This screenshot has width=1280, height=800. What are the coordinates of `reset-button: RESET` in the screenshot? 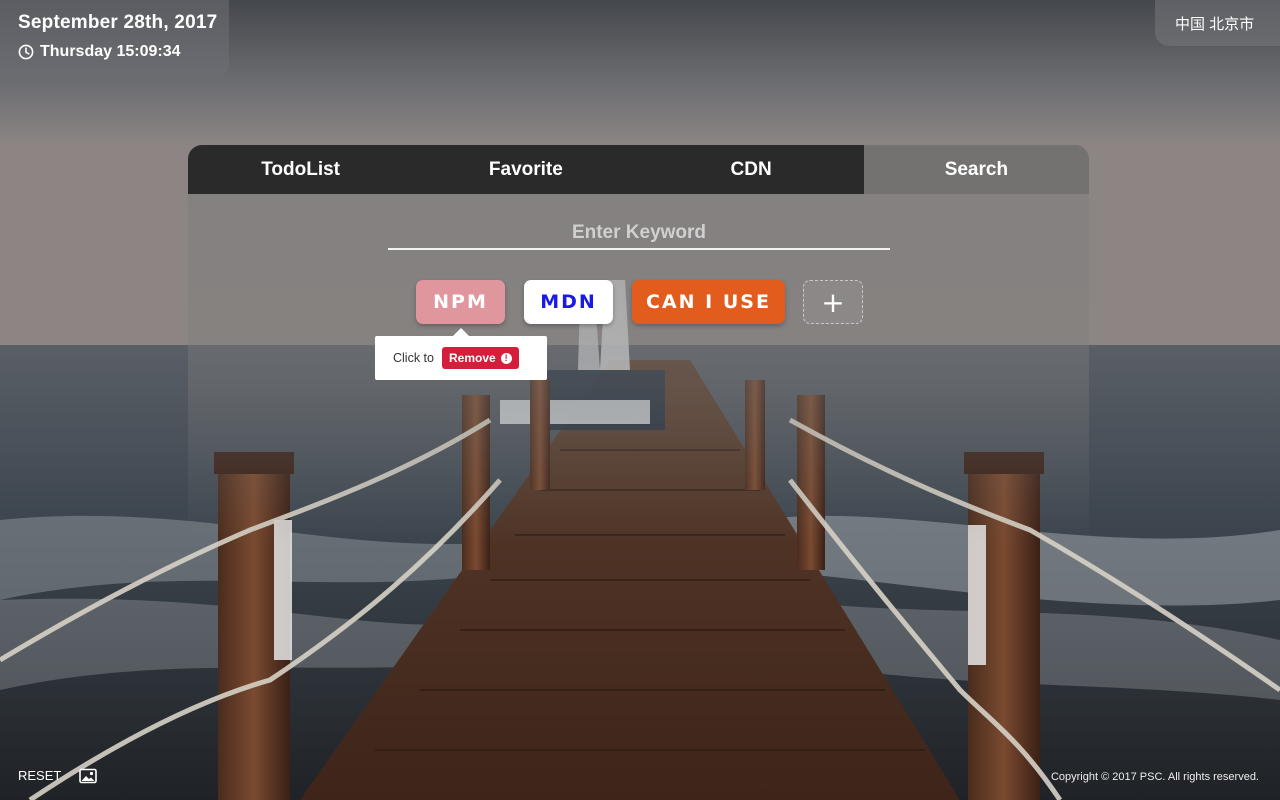 It's located at (39, 775).